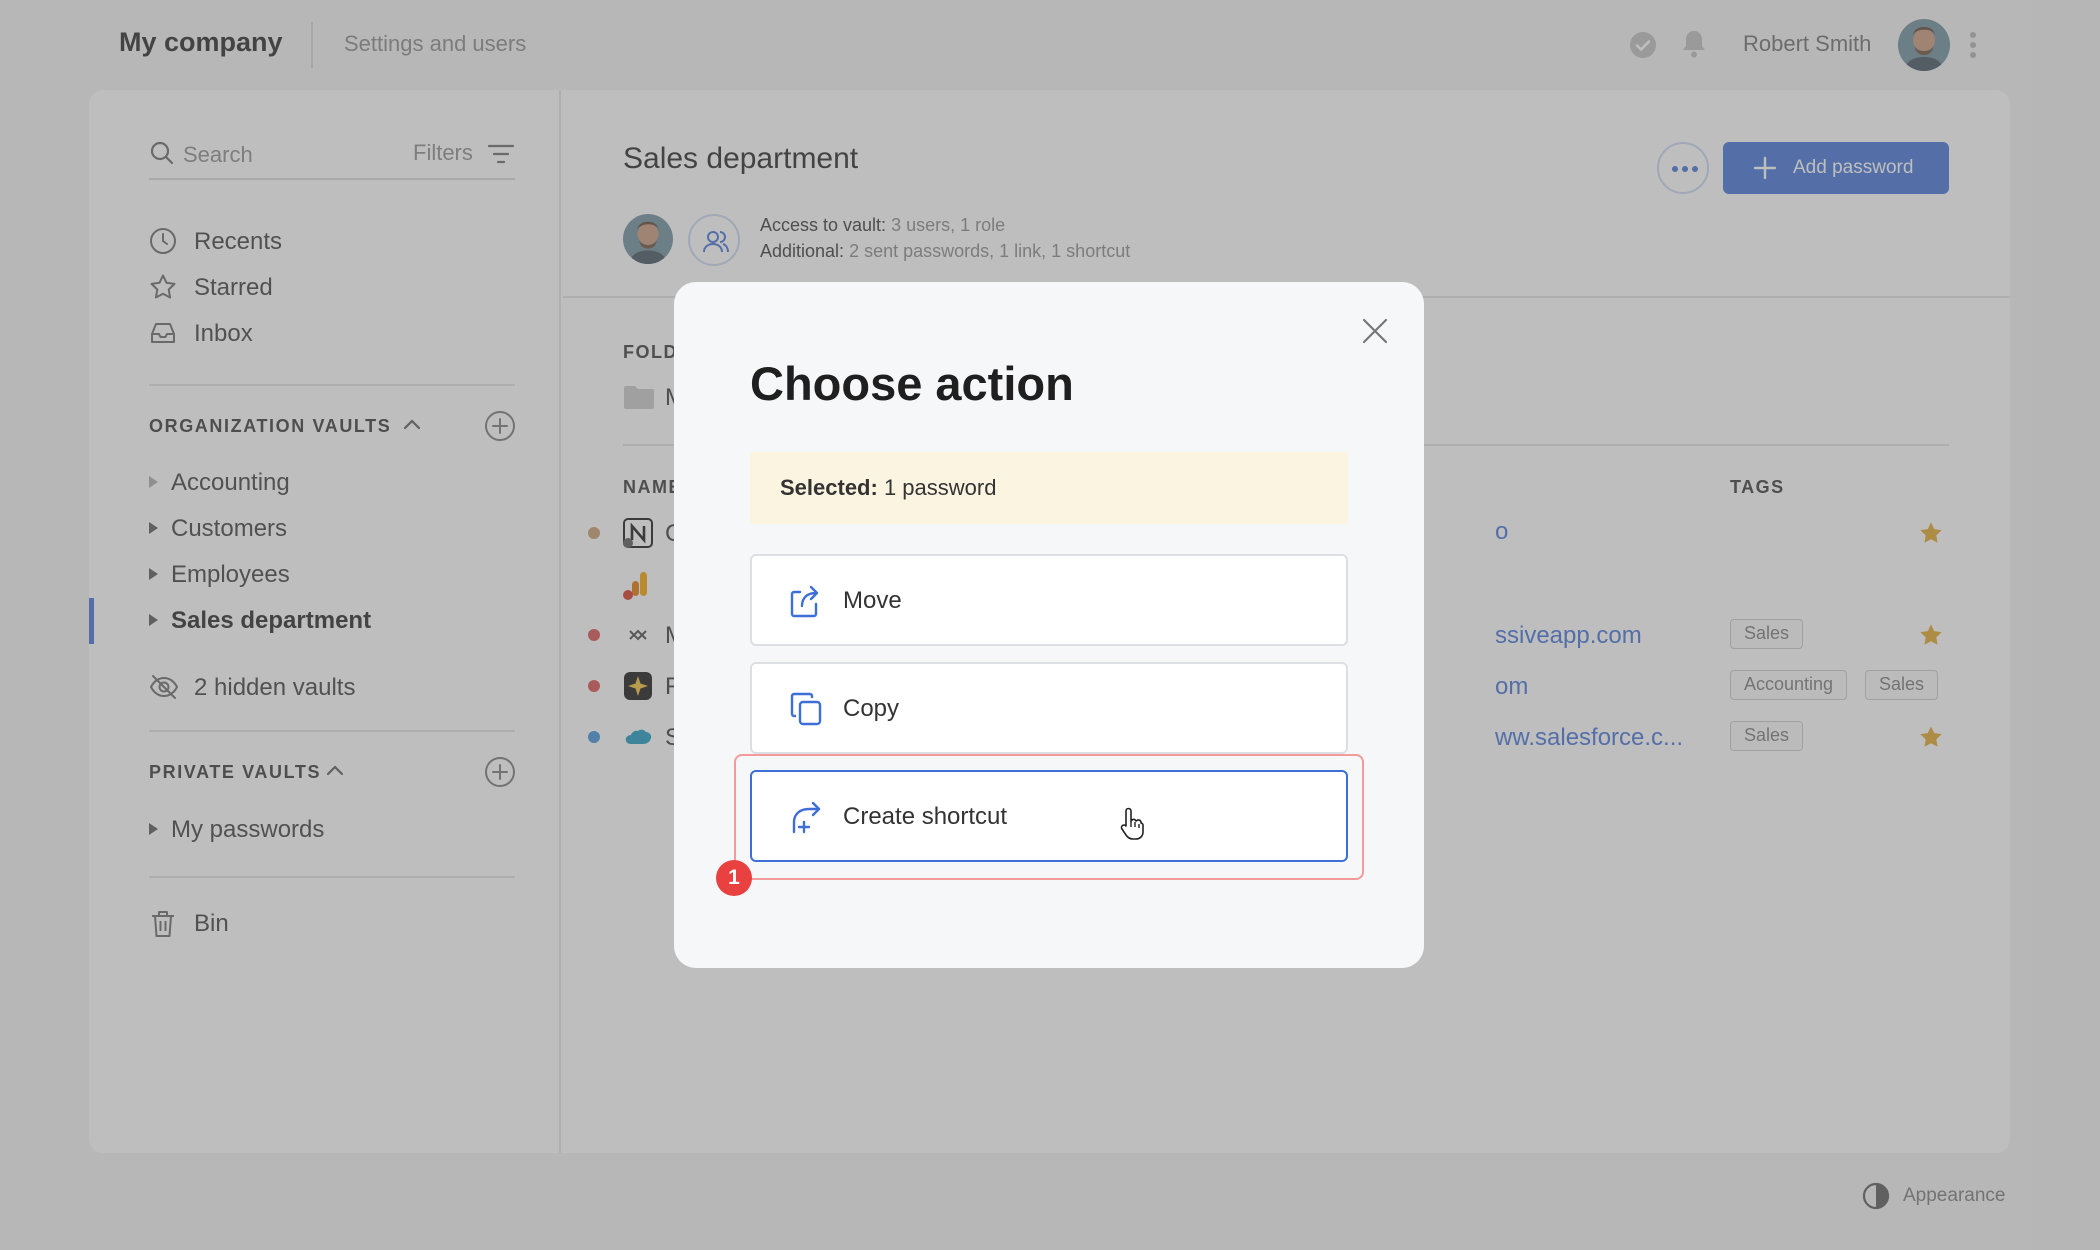  I want to click on move-label: Move, so click(872, 600).